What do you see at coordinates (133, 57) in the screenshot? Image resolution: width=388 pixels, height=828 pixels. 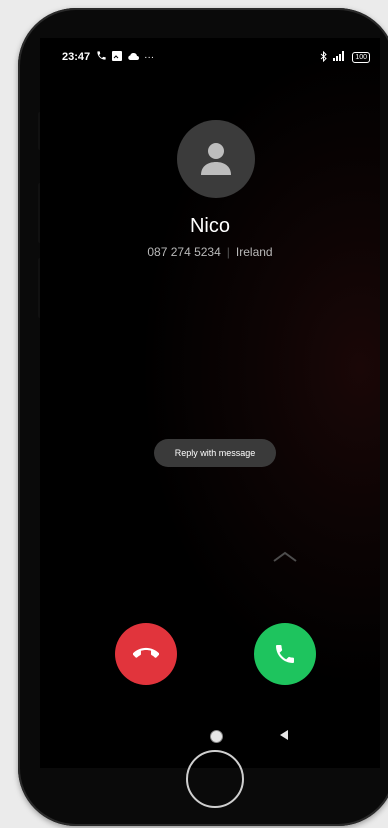 I see `cloud-icon` at bounding box center [133, 57].